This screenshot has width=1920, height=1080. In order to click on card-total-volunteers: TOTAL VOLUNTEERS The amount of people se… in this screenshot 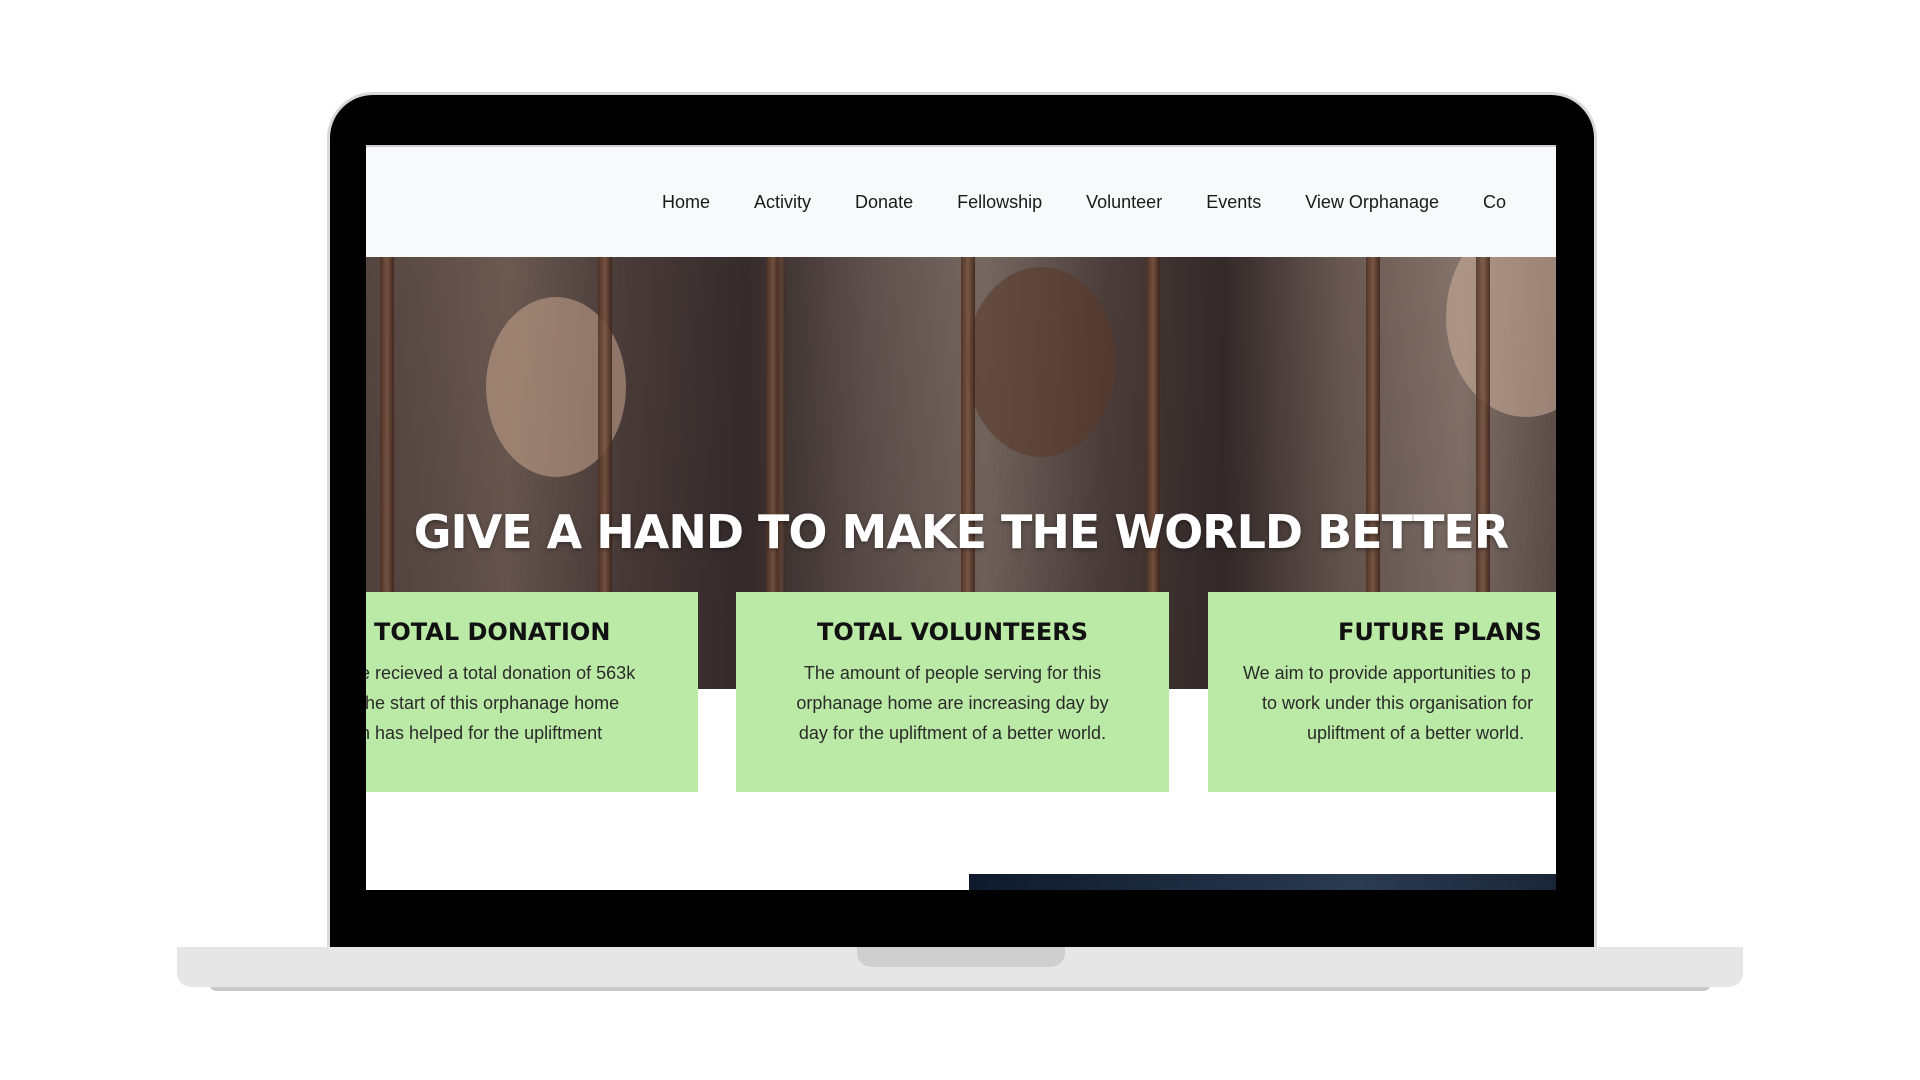, I will do `click(952, 692)`.